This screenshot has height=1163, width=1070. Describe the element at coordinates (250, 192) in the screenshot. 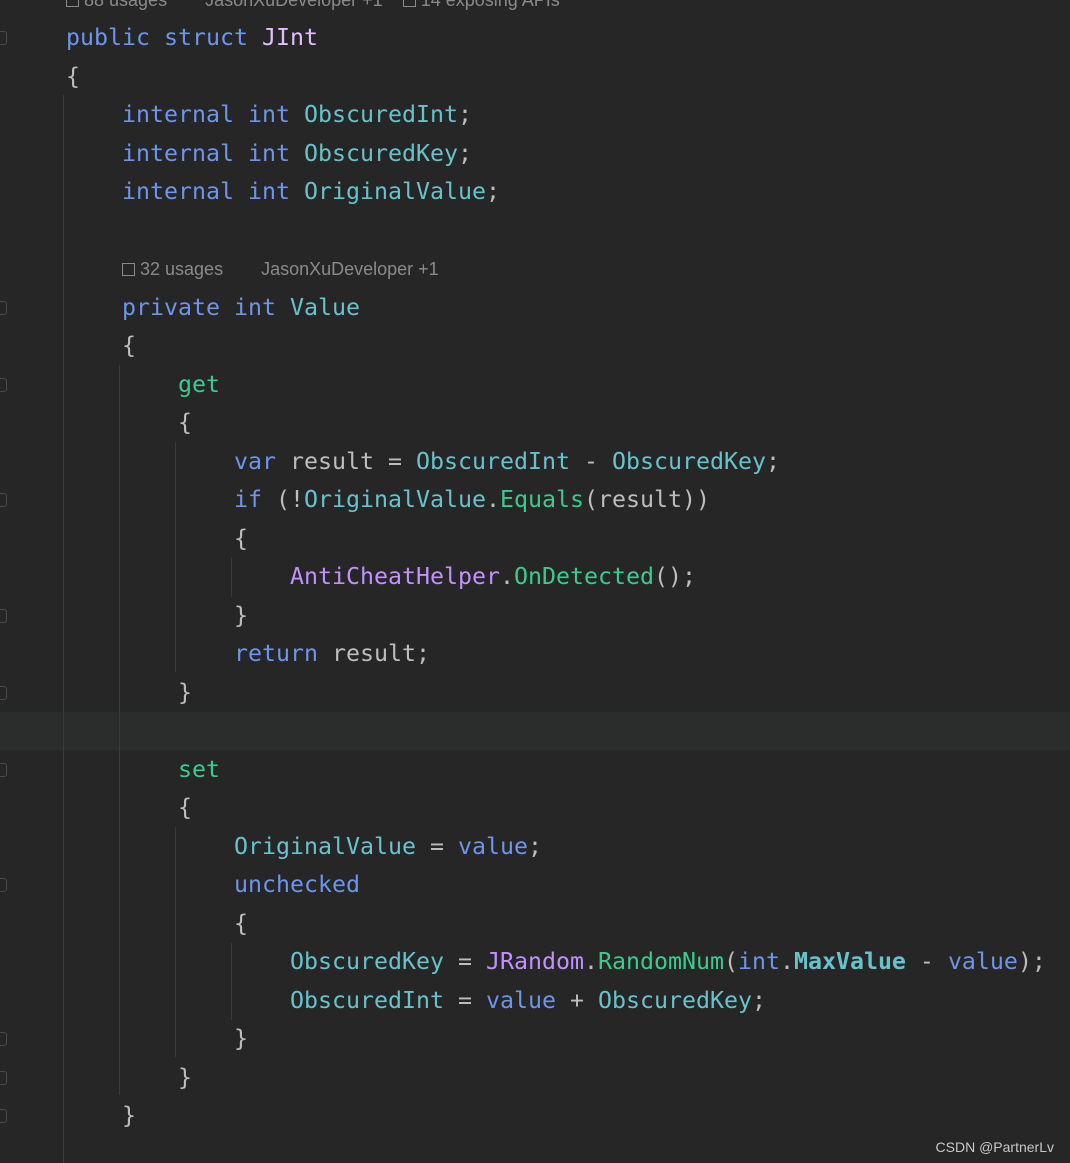

I see `code-line: internal int OriginalValue;` at that location.